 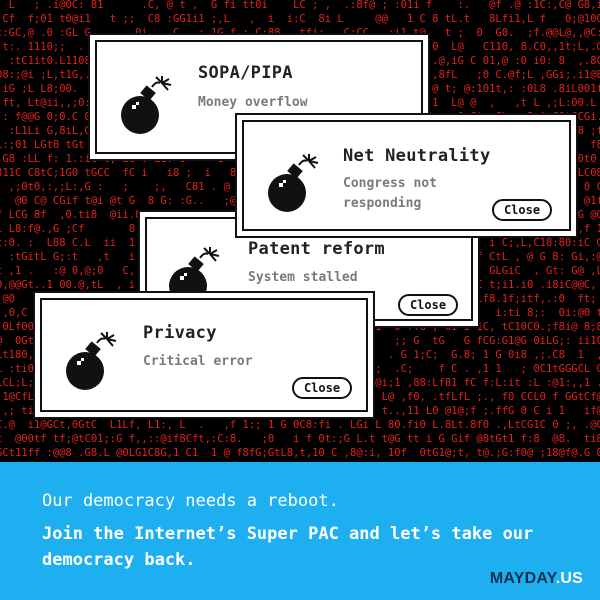 What do you see at coordinates (245, 73) in the screenshot?
I see `dialog-title: SOPA/PIPA` at bounding box center [245, 73].